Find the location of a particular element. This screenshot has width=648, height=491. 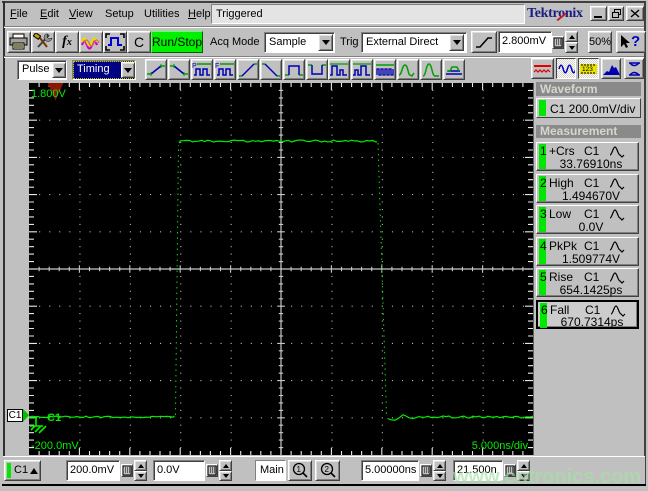

svg-text: 123 is located at coordinates (587, 69).